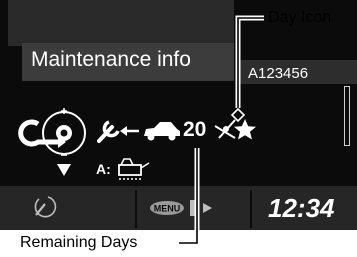 This screenshot has height=257, width=357. I want to click on remaining-days-callout-line, so click(189, 197).